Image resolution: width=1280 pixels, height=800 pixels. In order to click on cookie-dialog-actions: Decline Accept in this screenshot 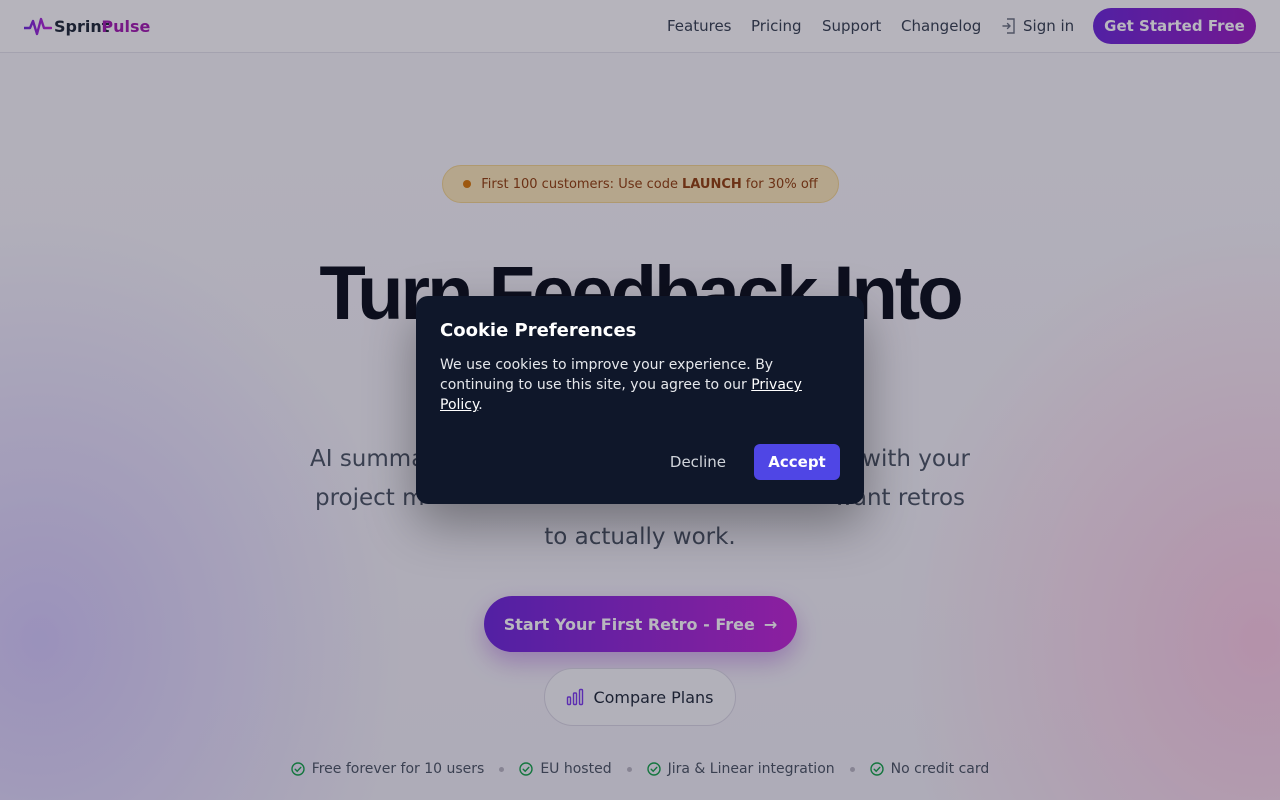, I will do `click(755, 462)`.